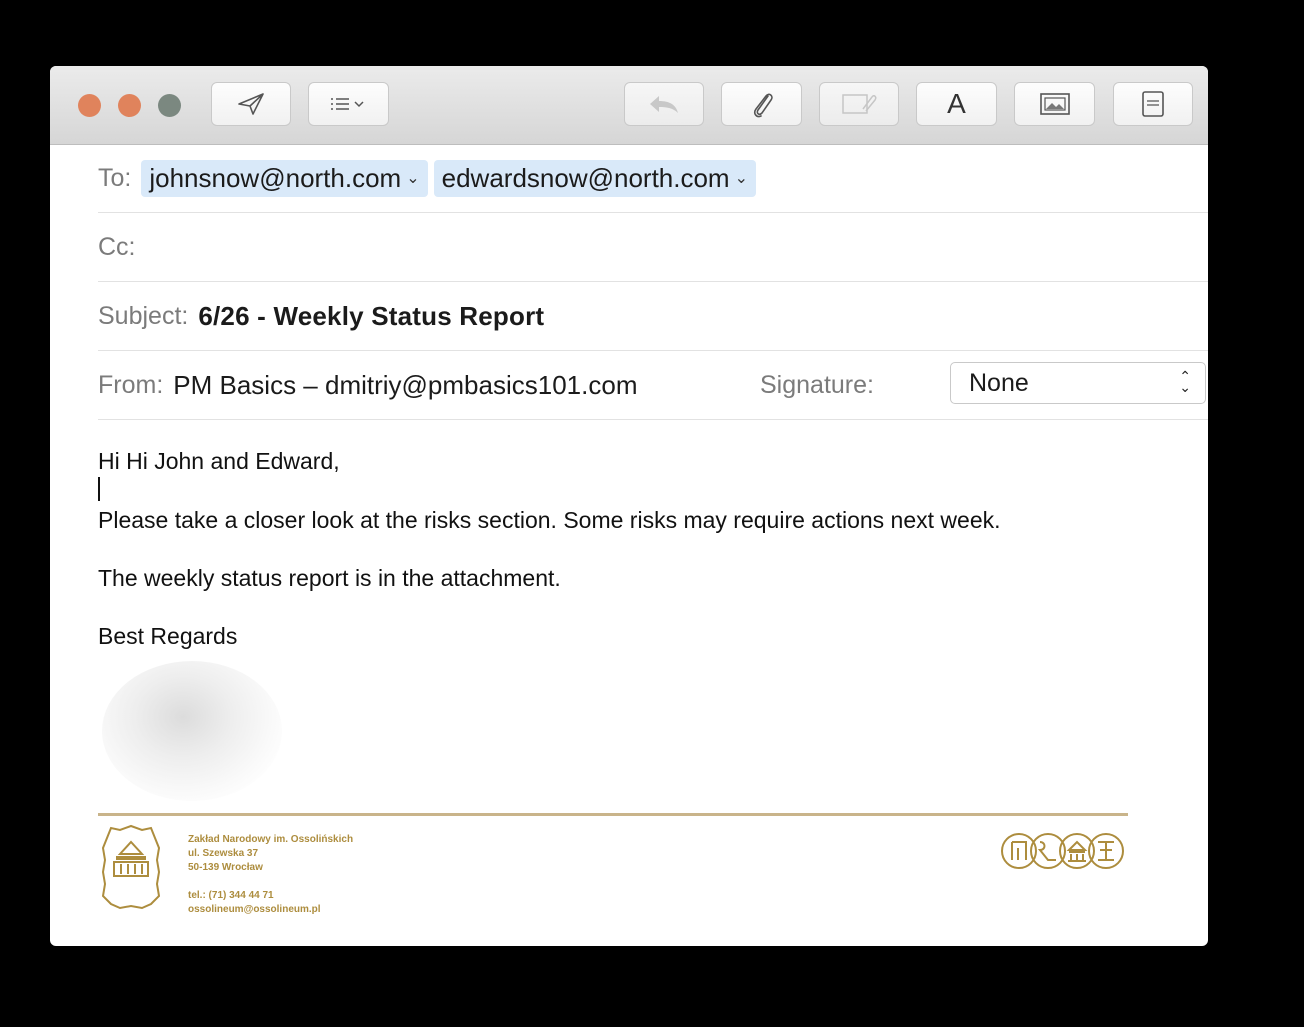 The width and height of the screenshot is (1304, 1027). Describe the element at coordinates (371, 316) in the screenshot. I see `subject-input: 6/26 - Weekly Status Report` at that location.